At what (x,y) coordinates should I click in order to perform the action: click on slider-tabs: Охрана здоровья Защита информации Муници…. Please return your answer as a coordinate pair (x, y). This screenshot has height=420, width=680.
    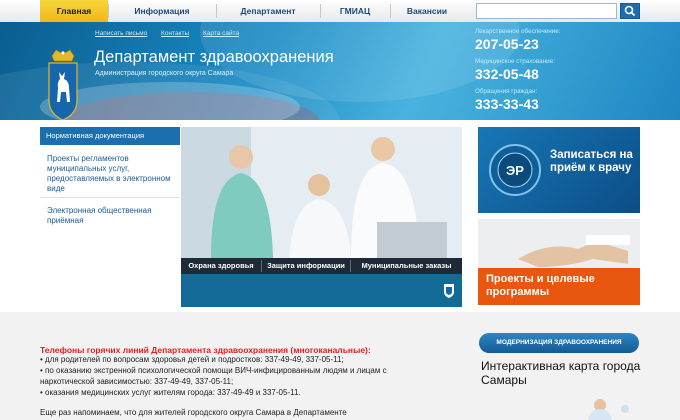
    Looking at the image, I should click on (321, 266).